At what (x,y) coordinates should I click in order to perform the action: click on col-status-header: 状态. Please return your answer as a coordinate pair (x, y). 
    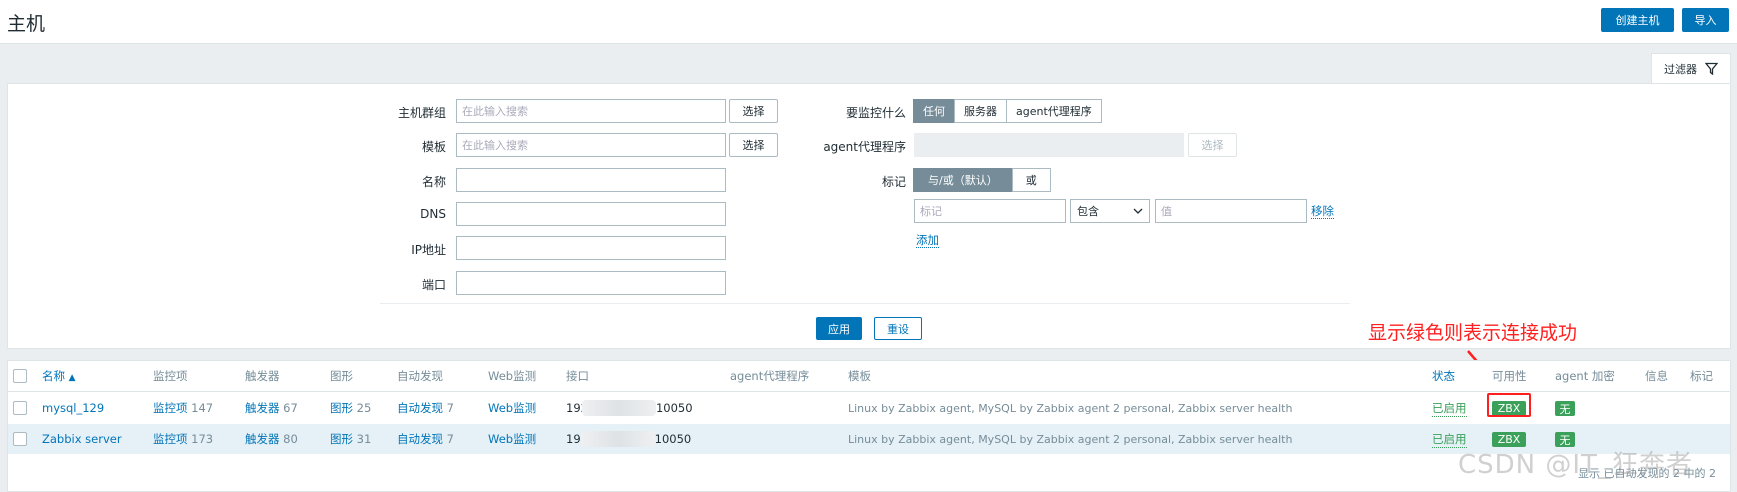
    Looking at the image, I should click on (1443, 376).